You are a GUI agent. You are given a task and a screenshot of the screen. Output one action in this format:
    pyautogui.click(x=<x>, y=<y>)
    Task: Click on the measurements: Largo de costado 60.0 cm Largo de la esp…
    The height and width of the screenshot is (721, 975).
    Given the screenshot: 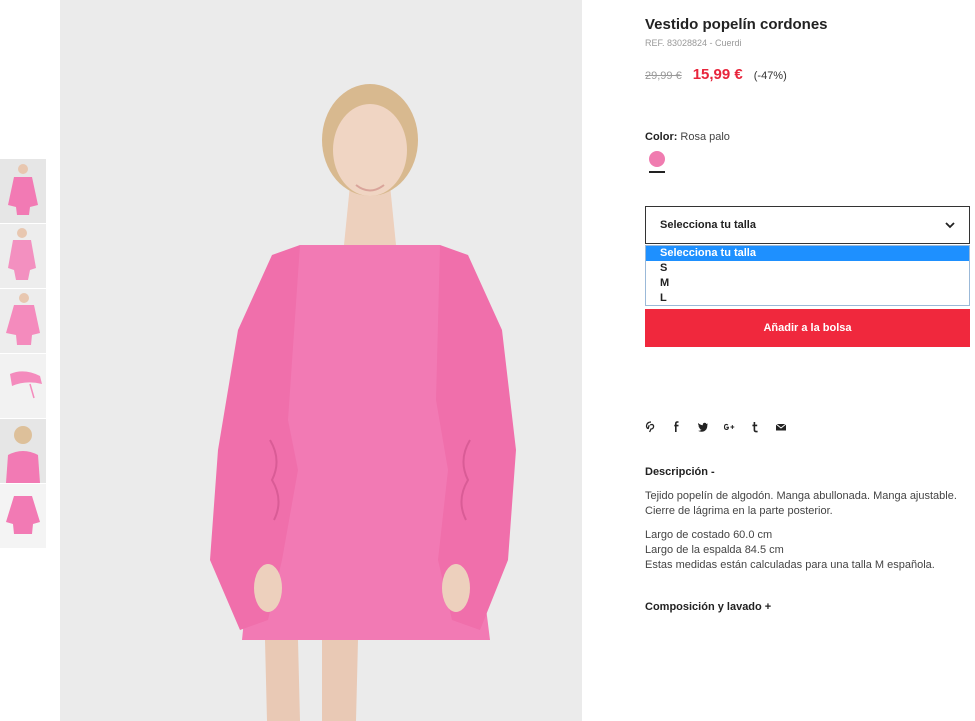 What is the action you would take?
    pyautogui.click(x=807, y=550)
    